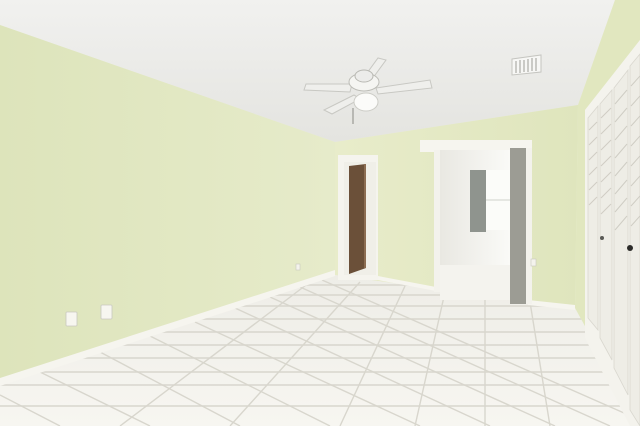 The image size is (640, 426). Describe the element at coordinates (364, 76) in the screenshot. I see `fan-hub` at that location.